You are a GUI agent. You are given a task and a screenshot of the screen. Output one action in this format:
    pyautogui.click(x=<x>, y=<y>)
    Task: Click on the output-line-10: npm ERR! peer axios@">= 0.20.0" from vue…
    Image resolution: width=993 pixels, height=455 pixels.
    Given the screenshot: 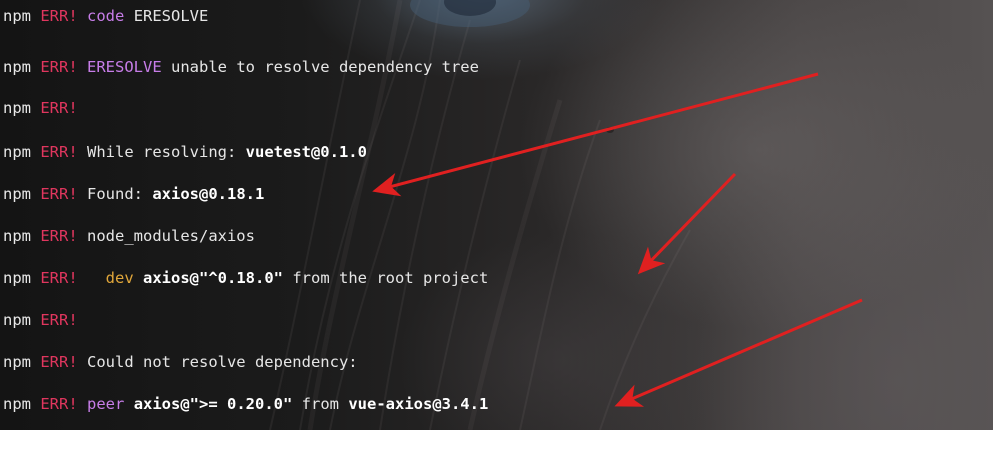 What is the action you would take?
    pyautogui.click(x=245, y=404)
    